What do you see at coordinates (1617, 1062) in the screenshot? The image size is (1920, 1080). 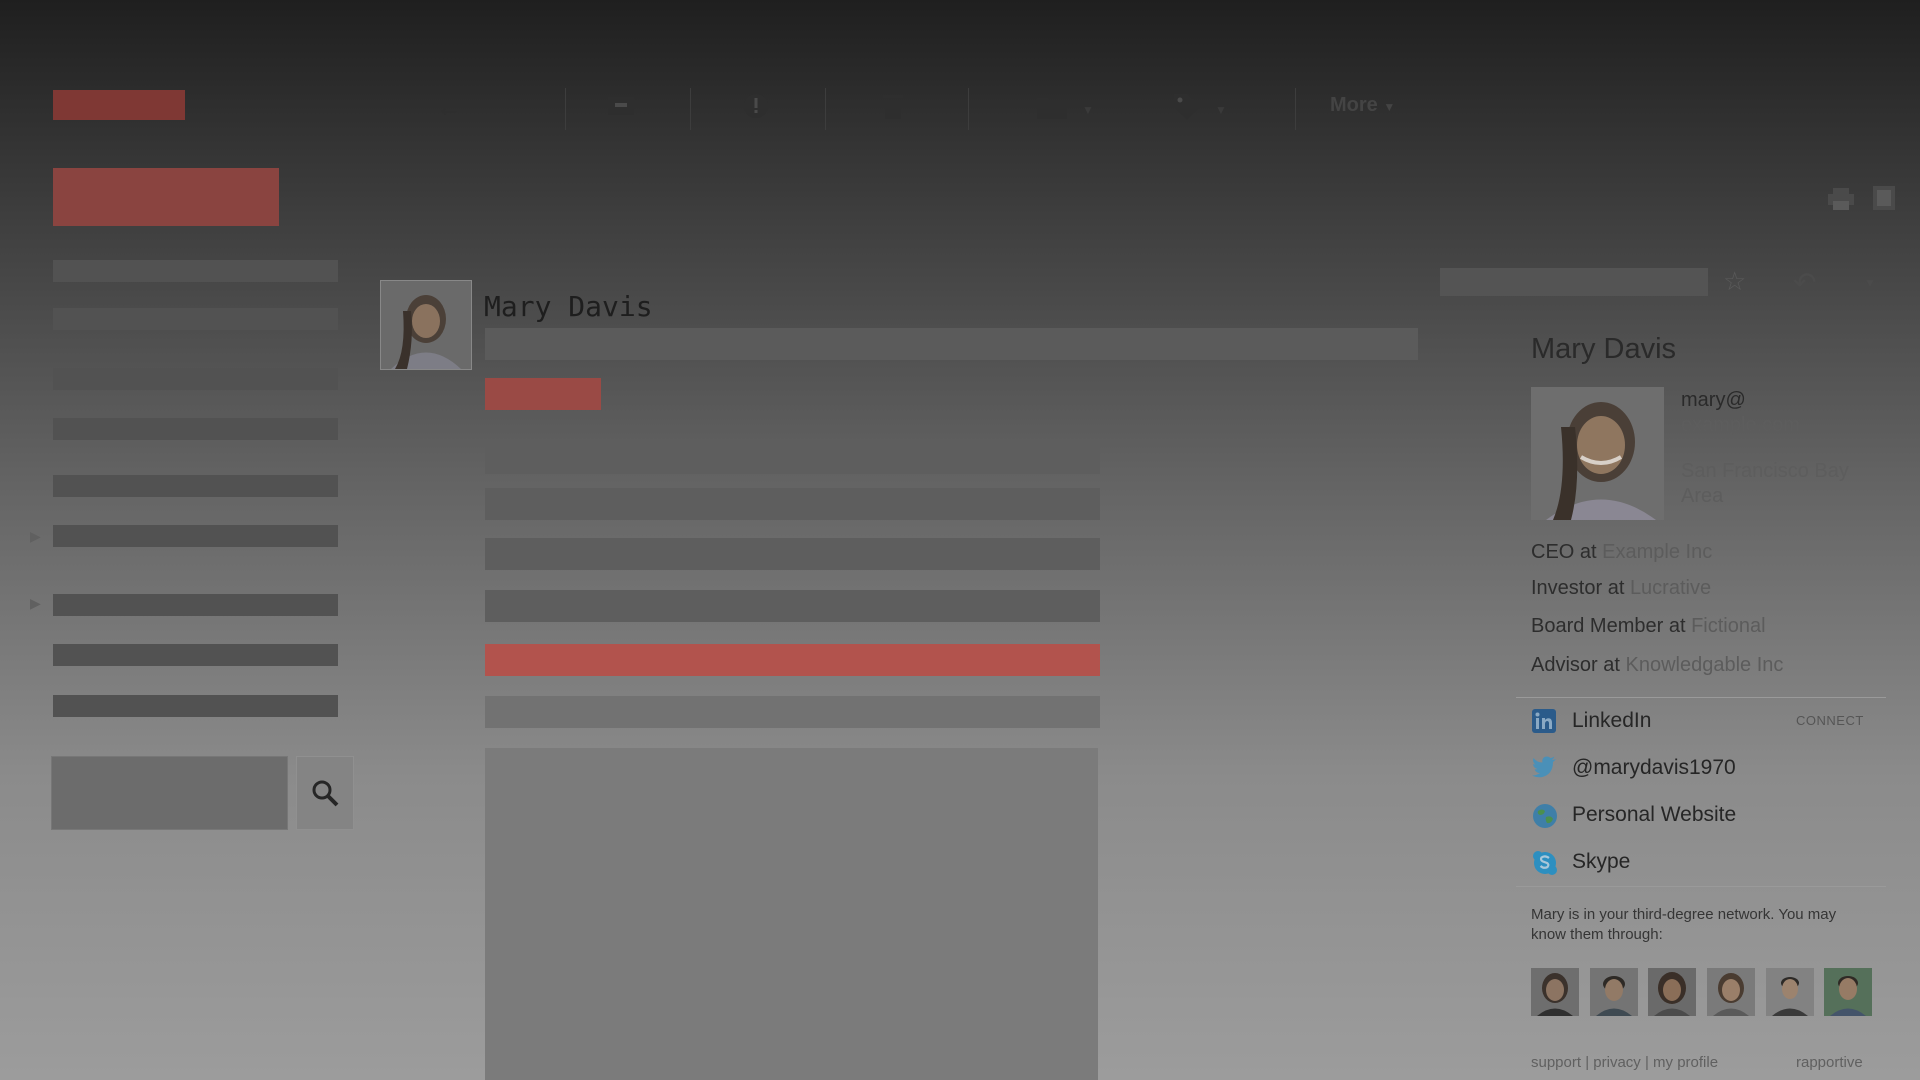 I see `privacy-link: privacy` at bounding box center [1617, 1062].